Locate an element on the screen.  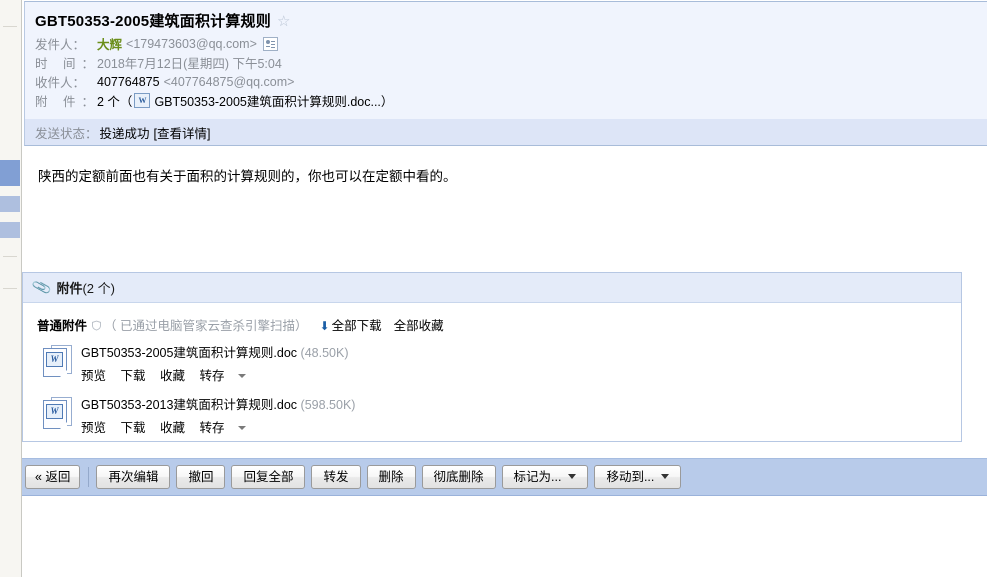
shield-check-icon is located at coordinates (97, 325).